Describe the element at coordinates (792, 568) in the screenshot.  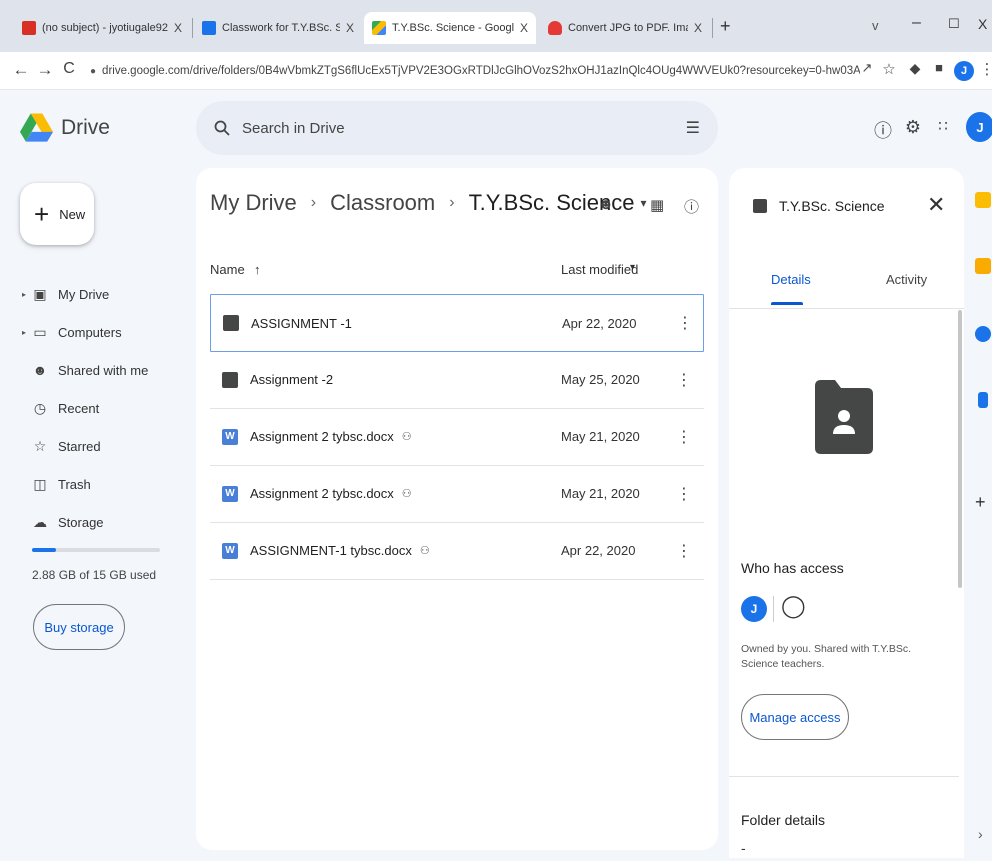
I see `who-has-access-heading: Who has access` at that location.